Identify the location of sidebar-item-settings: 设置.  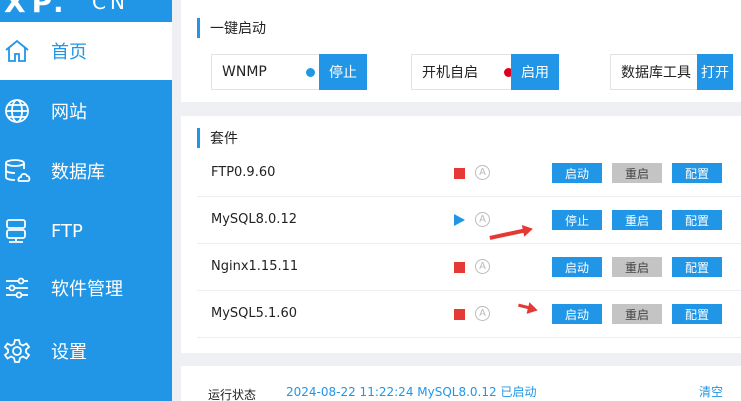
(86, 351).